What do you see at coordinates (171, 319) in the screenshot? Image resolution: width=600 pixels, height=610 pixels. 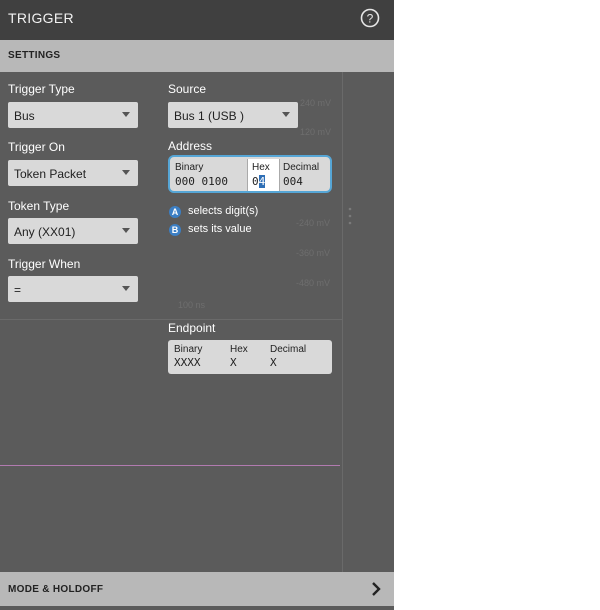 I see `section-divider` at bounding box center [171, 319].